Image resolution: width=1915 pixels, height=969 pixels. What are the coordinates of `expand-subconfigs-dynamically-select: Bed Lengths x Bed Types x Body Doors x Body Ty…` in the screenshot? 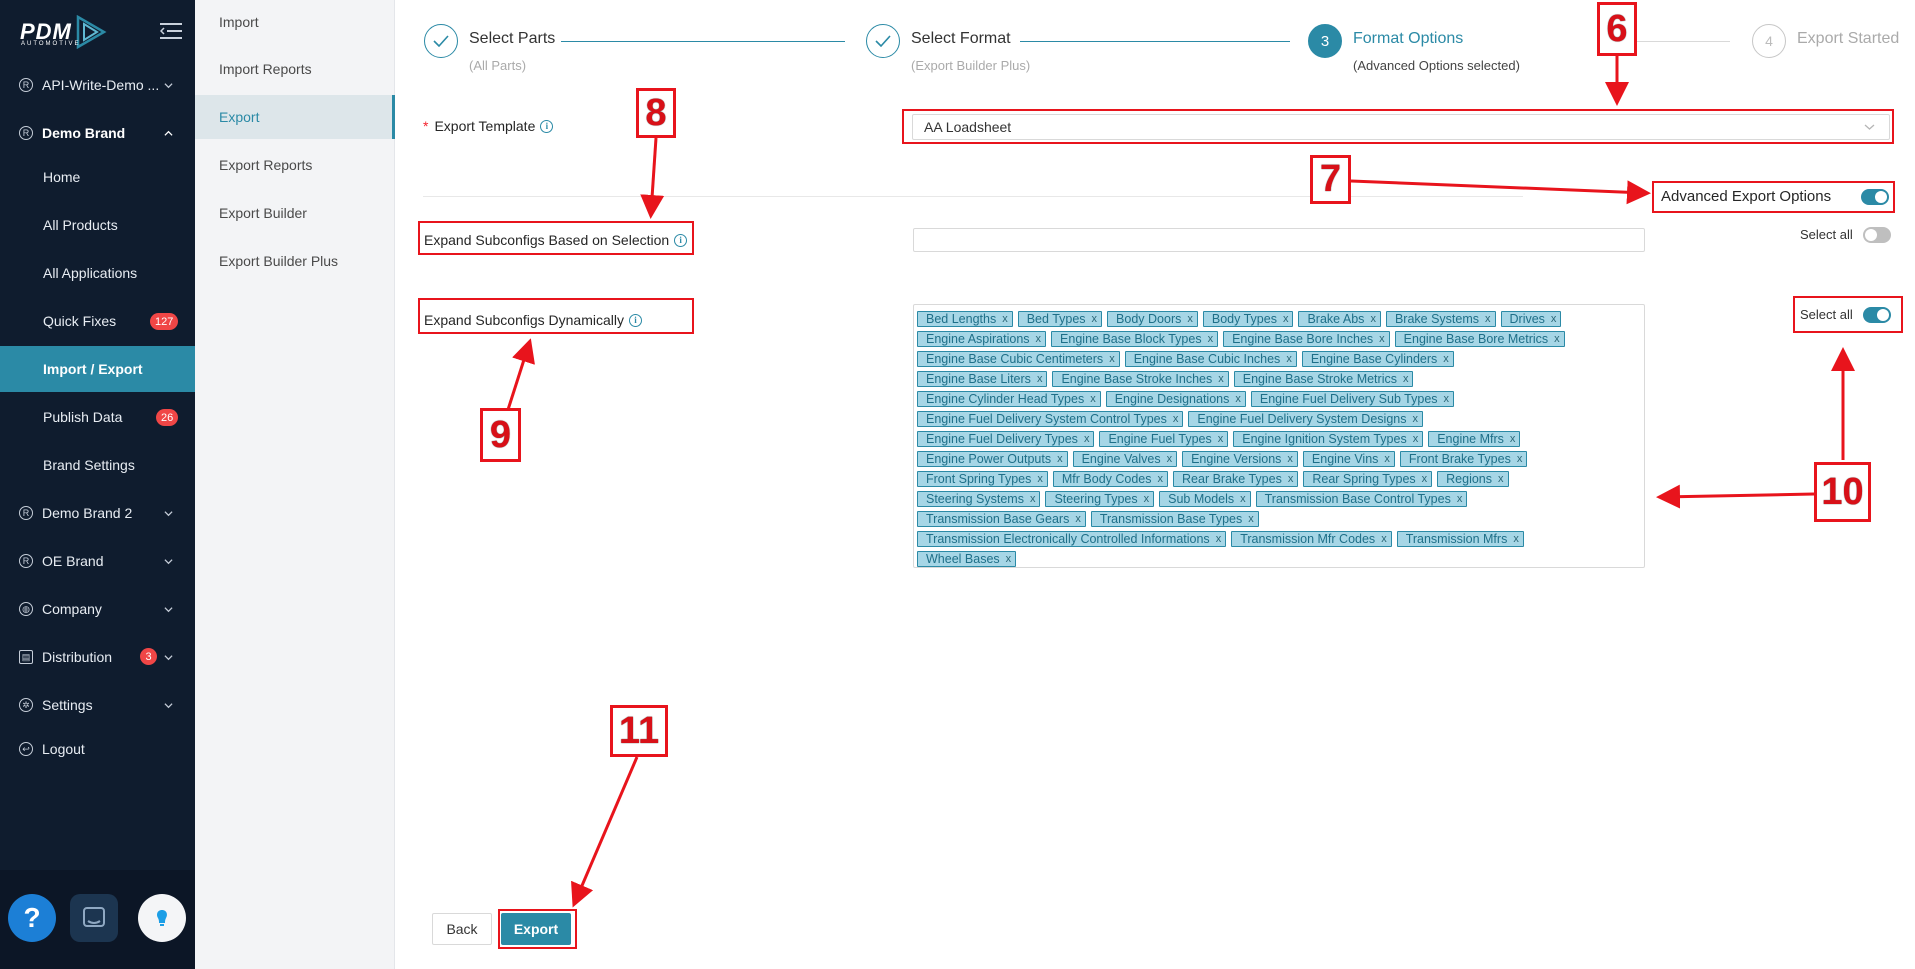 It's located at (1279, 436).